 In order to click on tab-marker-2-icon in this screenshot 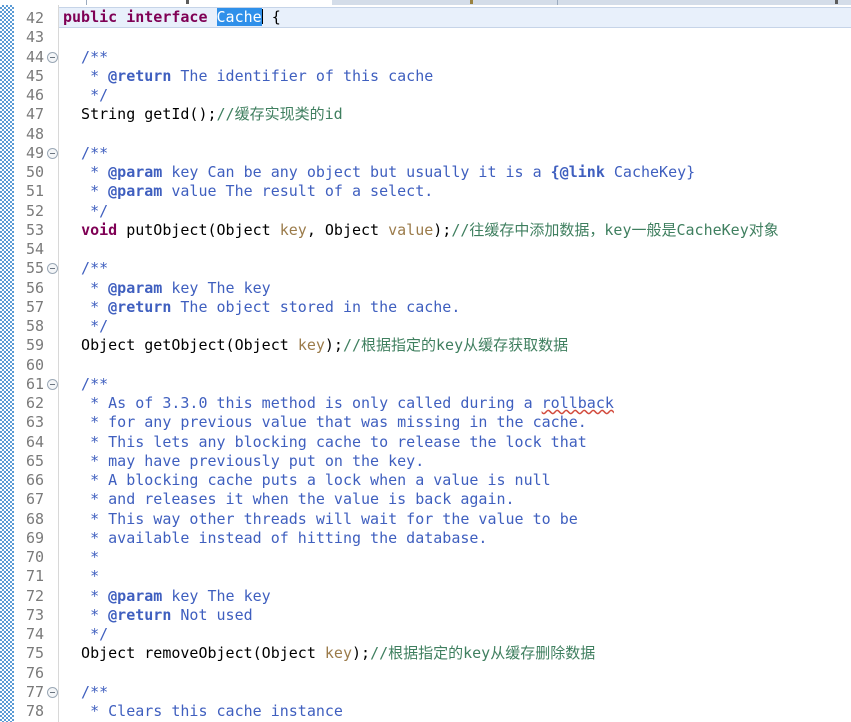, I will do `click(471, 2)`.